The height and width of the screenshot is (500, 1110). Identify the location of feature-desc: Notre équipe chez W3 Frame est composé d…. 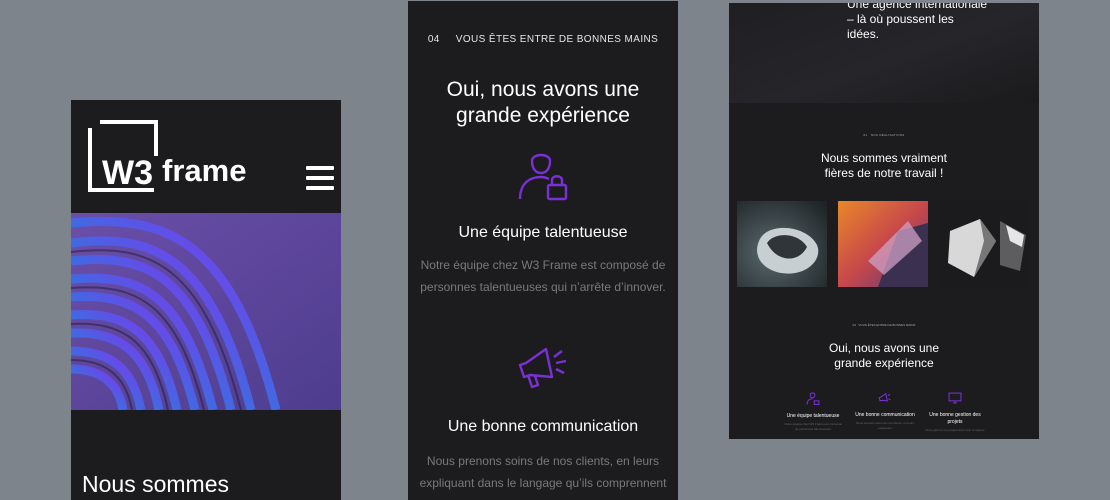
(813, 426).